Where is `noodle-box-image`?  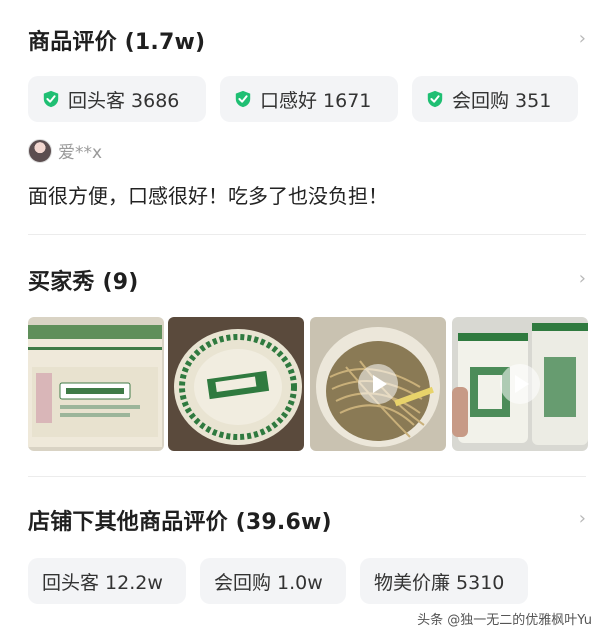 noodle-box-image is located at coordinates (96, 384).